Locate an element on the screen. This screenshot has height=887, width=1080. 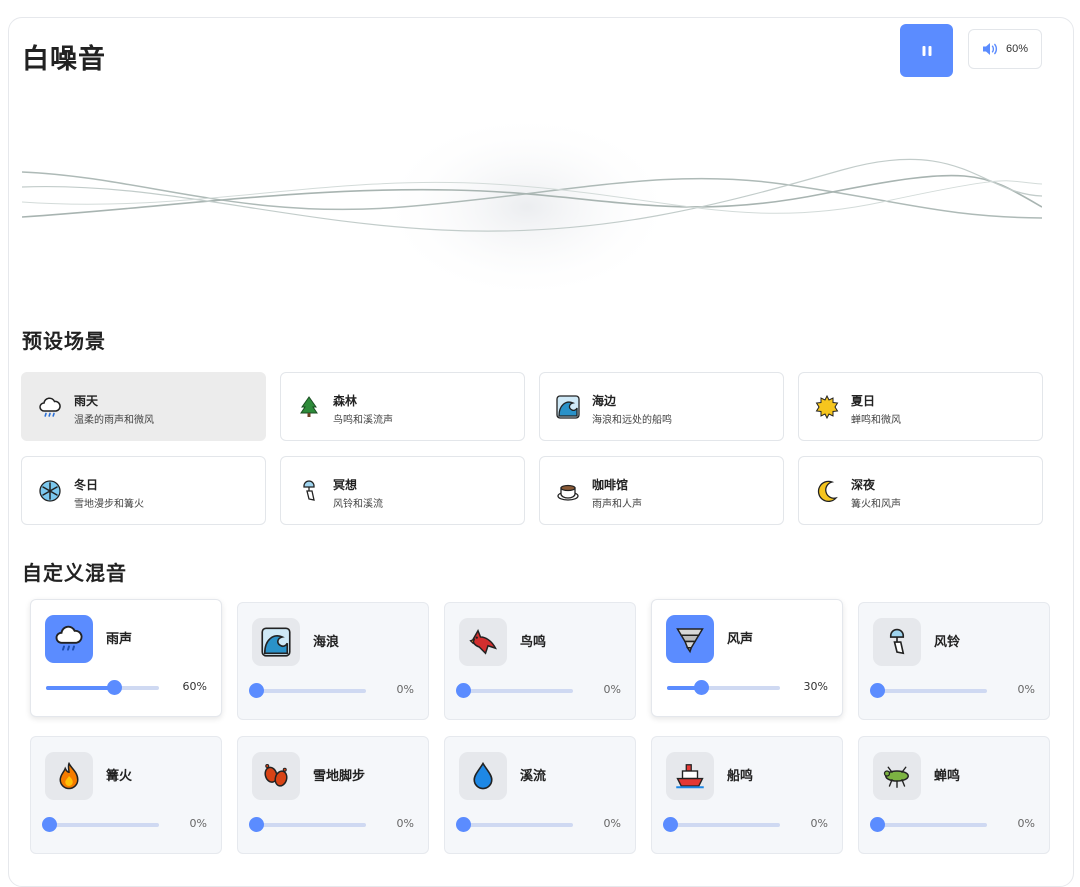
preset-desc: 蝉鸣和微风 is located at coordinates (876, 420).